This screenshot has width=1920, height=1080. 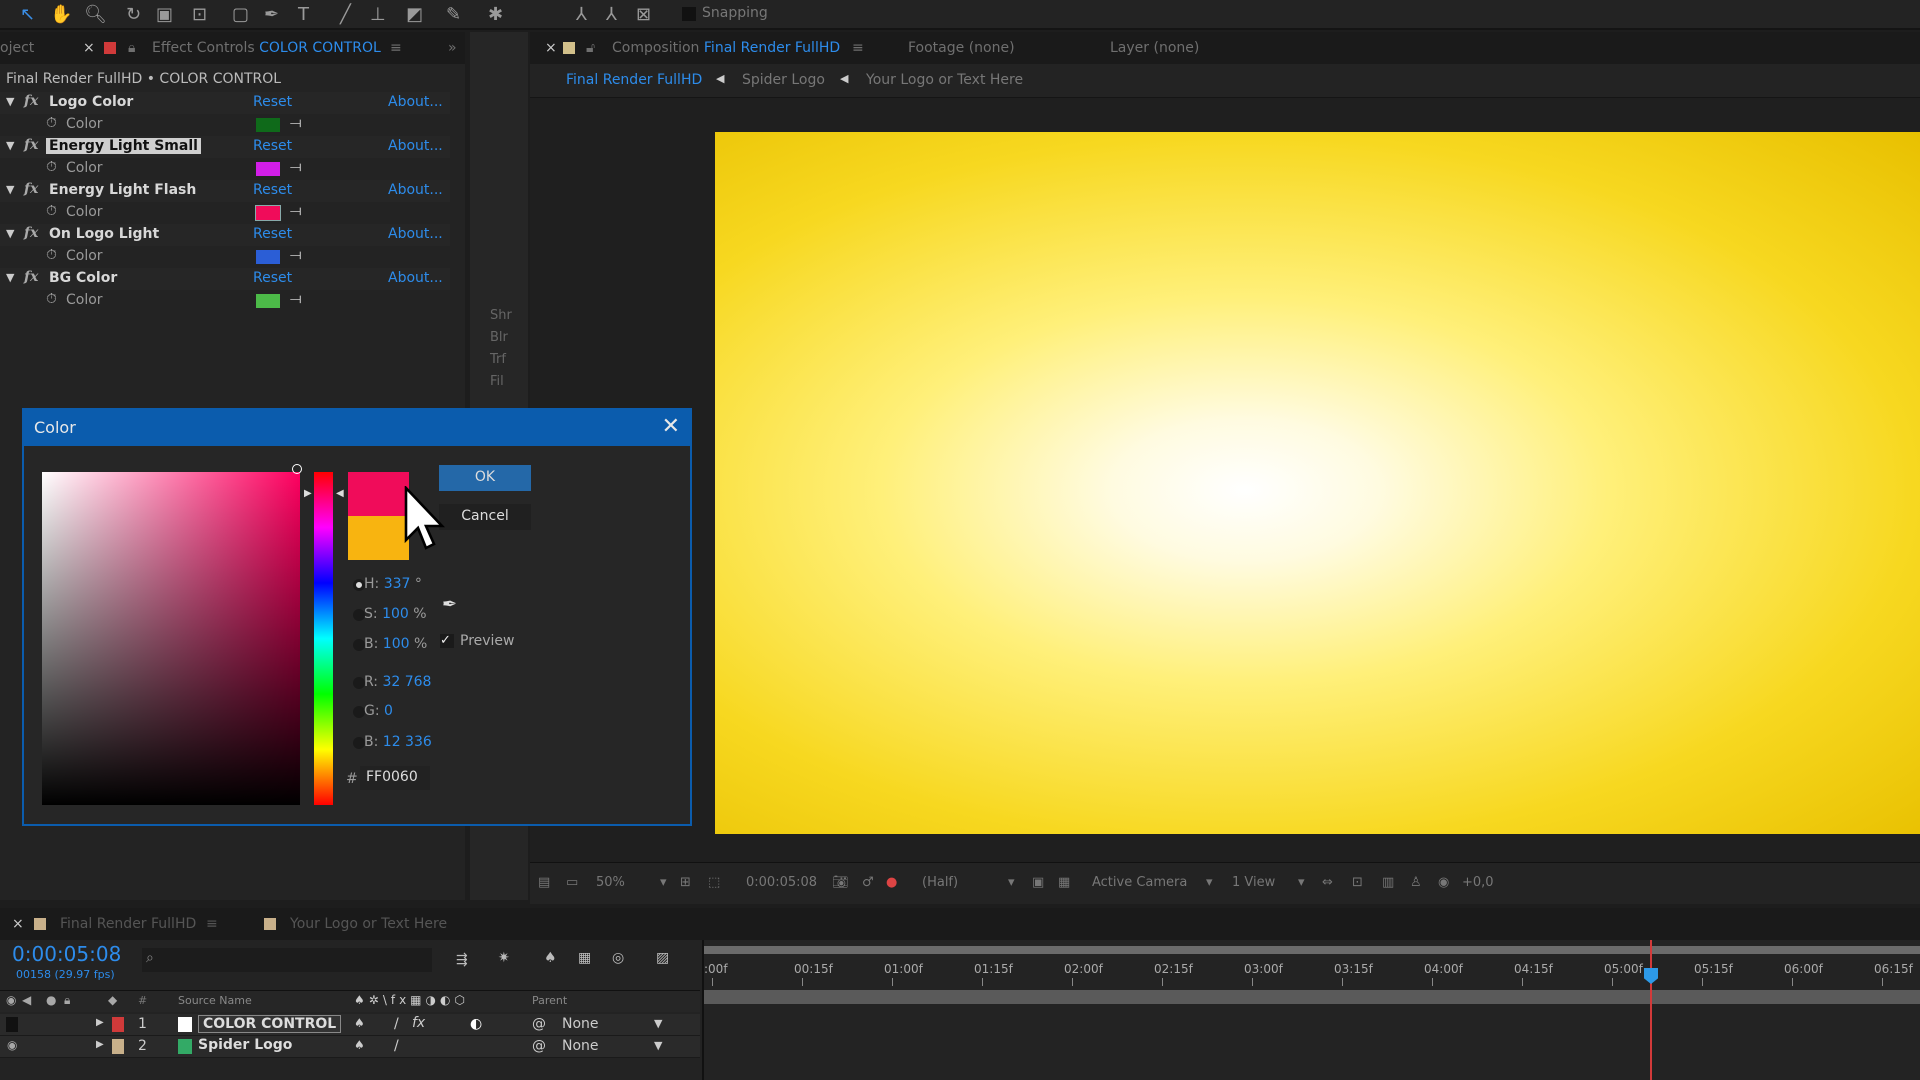 What do you see at coordinates (584, 958) in the screenshot?
I see `frame-blending-icon: ▦` at bounding box center [584, 958].